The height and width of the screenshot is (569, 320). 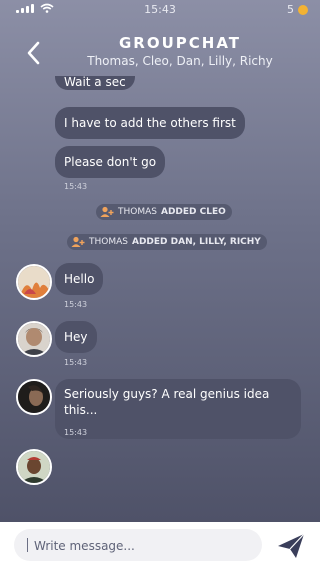 I want to click on message-bubble: Hey, so click(x=76, y=337).